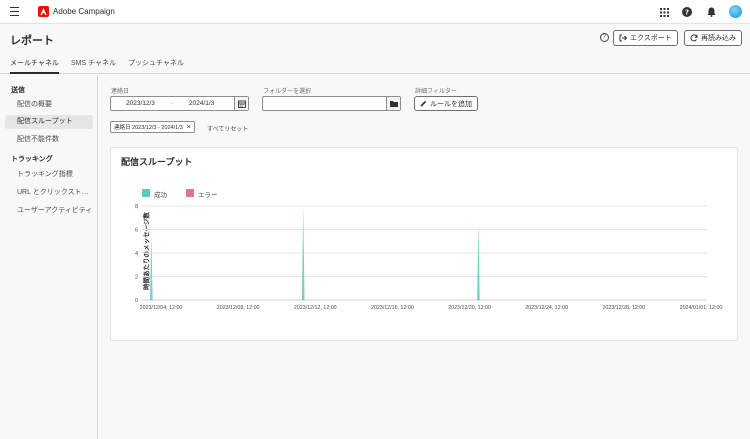 This screenshot has width=750, height=439. What do you see at coordinates (546, 308) in the screenshot?
I see `x-tick-label: 2023/12/24, 12:00` at bounding box center [546, 308].